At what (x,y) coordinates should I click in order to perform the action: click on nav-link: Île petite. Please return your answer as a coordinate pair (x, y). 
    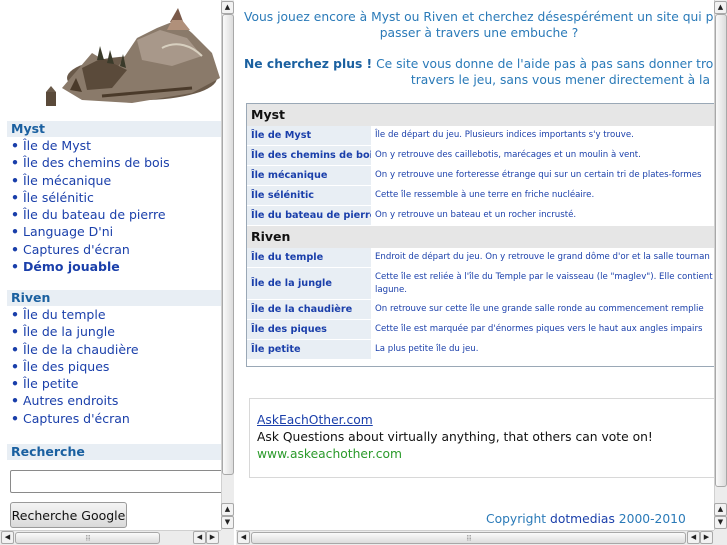
    Looking at the image, I should click on (50, 383).